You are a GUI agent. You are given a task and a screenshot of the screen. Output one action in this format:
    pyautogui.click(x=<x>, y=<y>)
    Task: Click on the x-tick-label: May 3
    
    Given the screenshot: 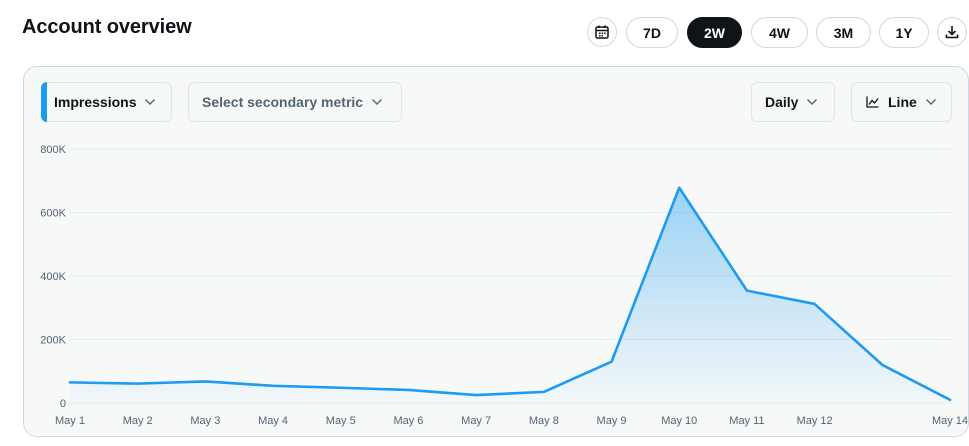 What is the action you would take?
    pyautogui.click(x=205, y=421)
    